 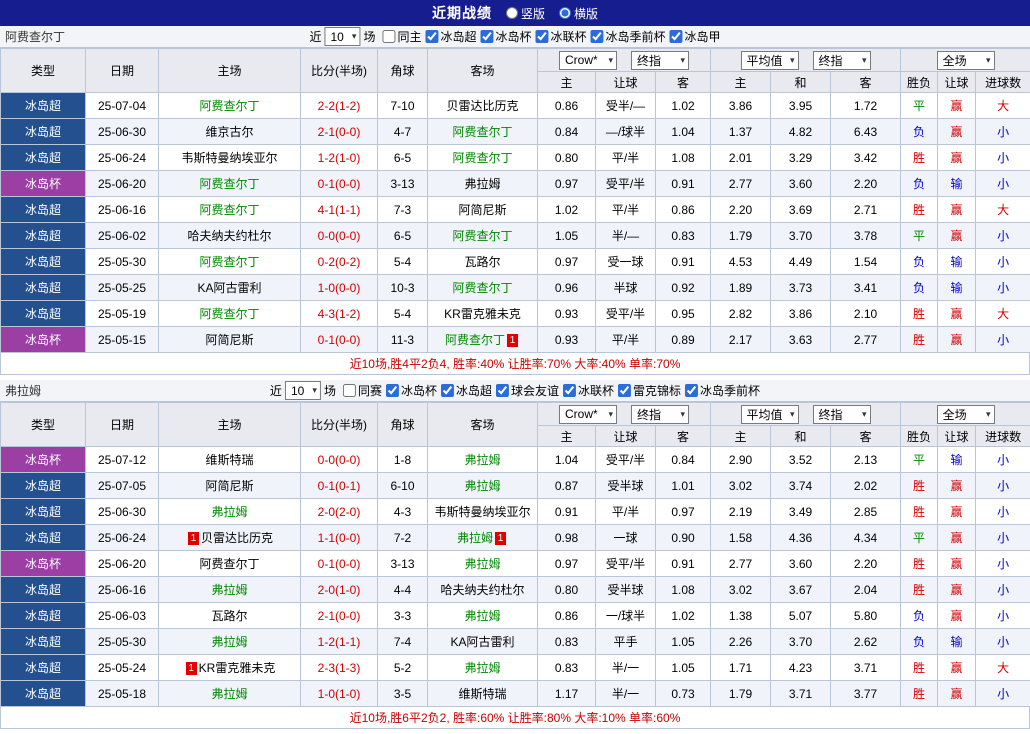 I want to click on result-cell: 平, so click(x=919, y=106).